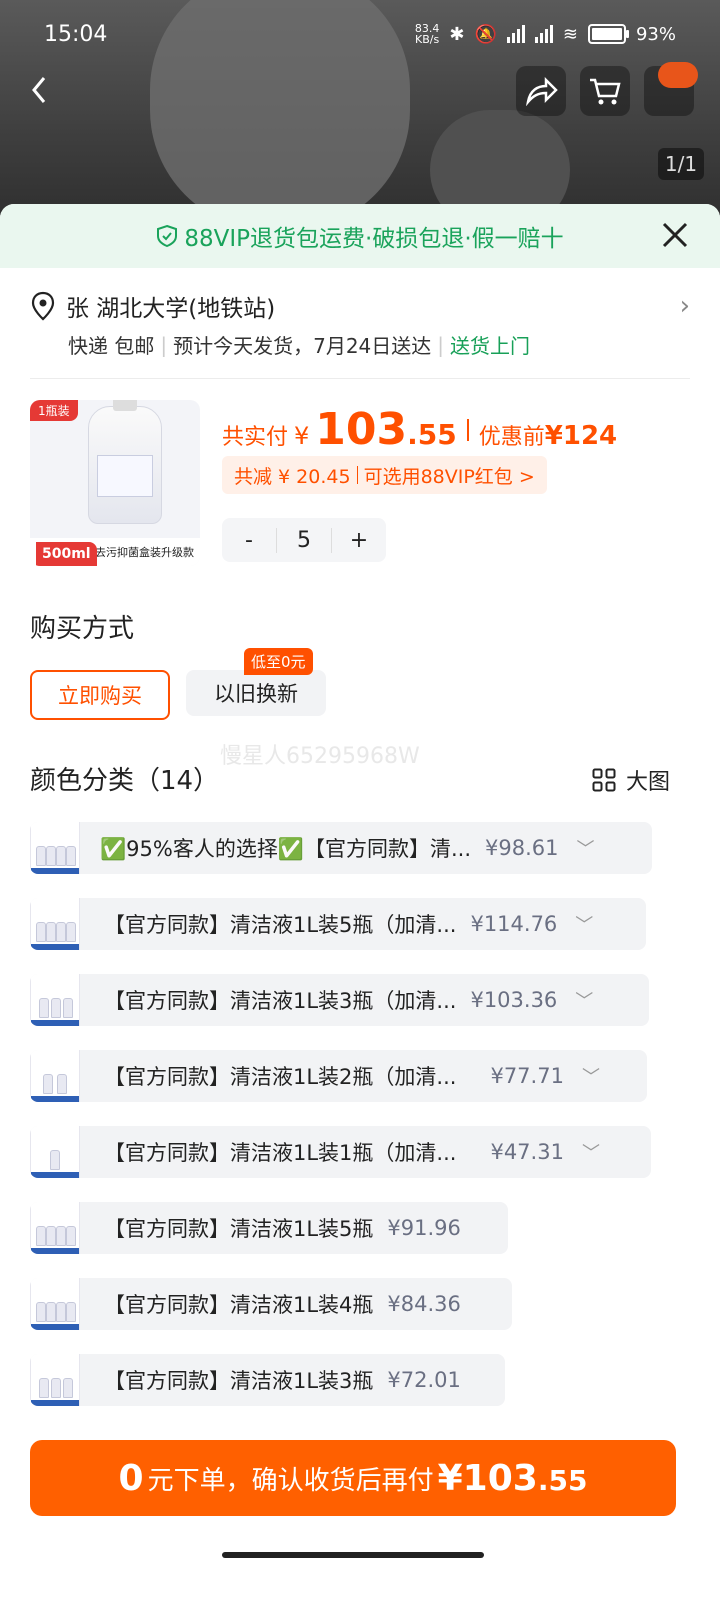 The image size is (720, 1600). I want to click on cta-zero: 0, so click(131, 1478).